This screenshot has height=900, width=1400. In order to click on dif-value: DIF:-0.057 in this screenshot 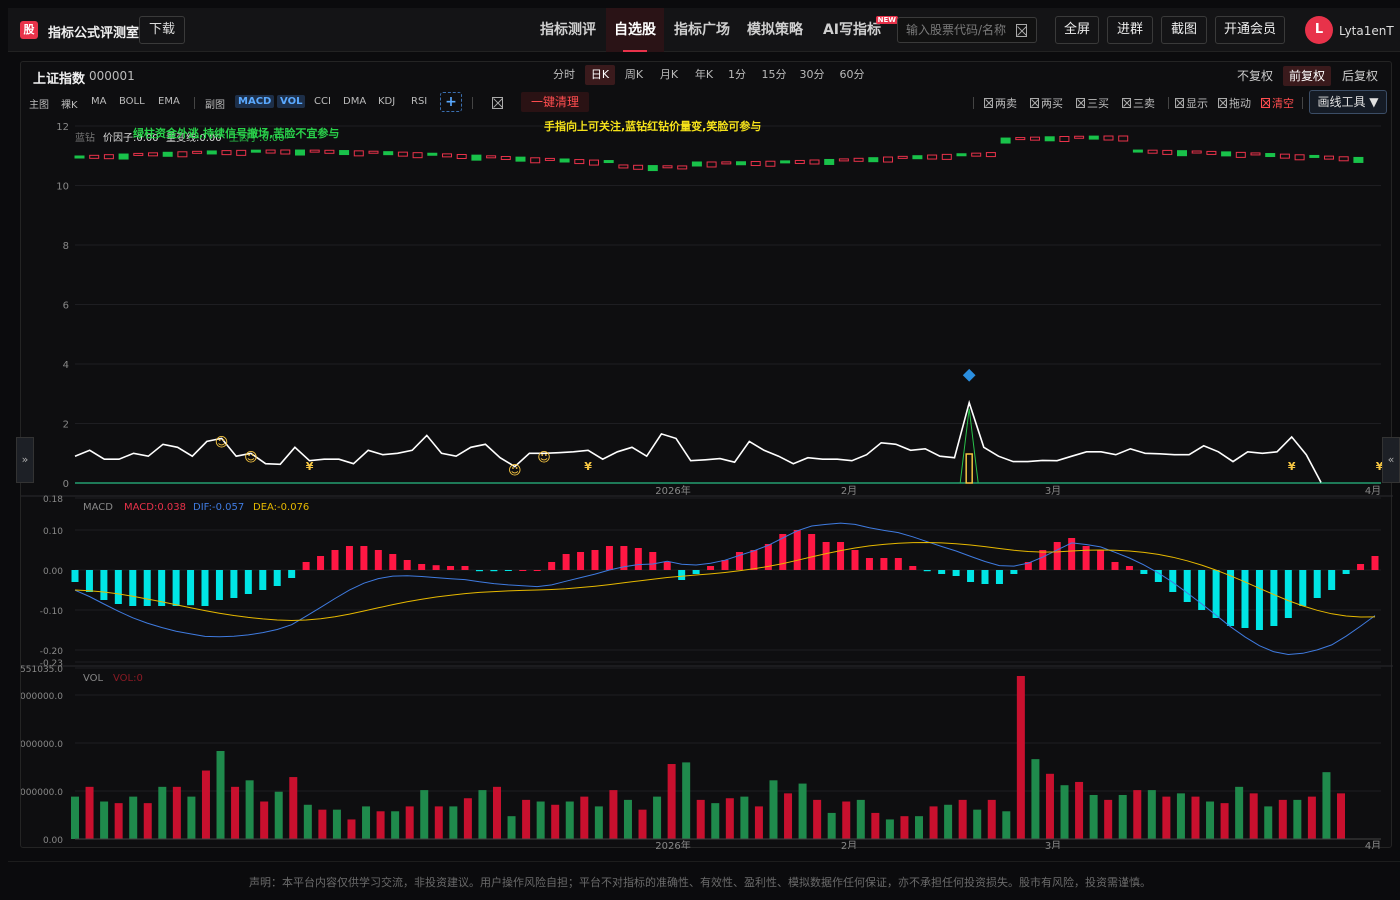, I will do `click(219, 507)`.